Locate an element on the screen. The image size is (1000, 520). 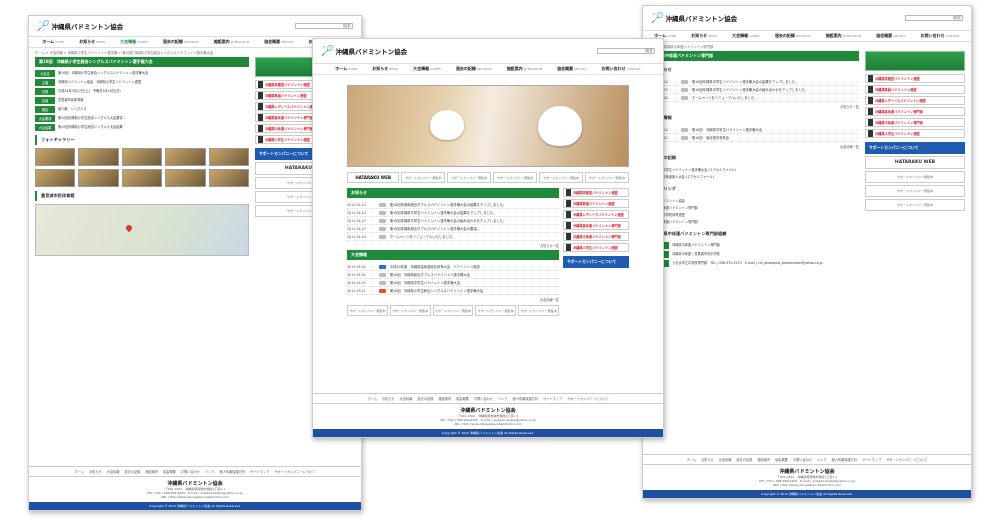
google-map is located at coordinates (142, 230).